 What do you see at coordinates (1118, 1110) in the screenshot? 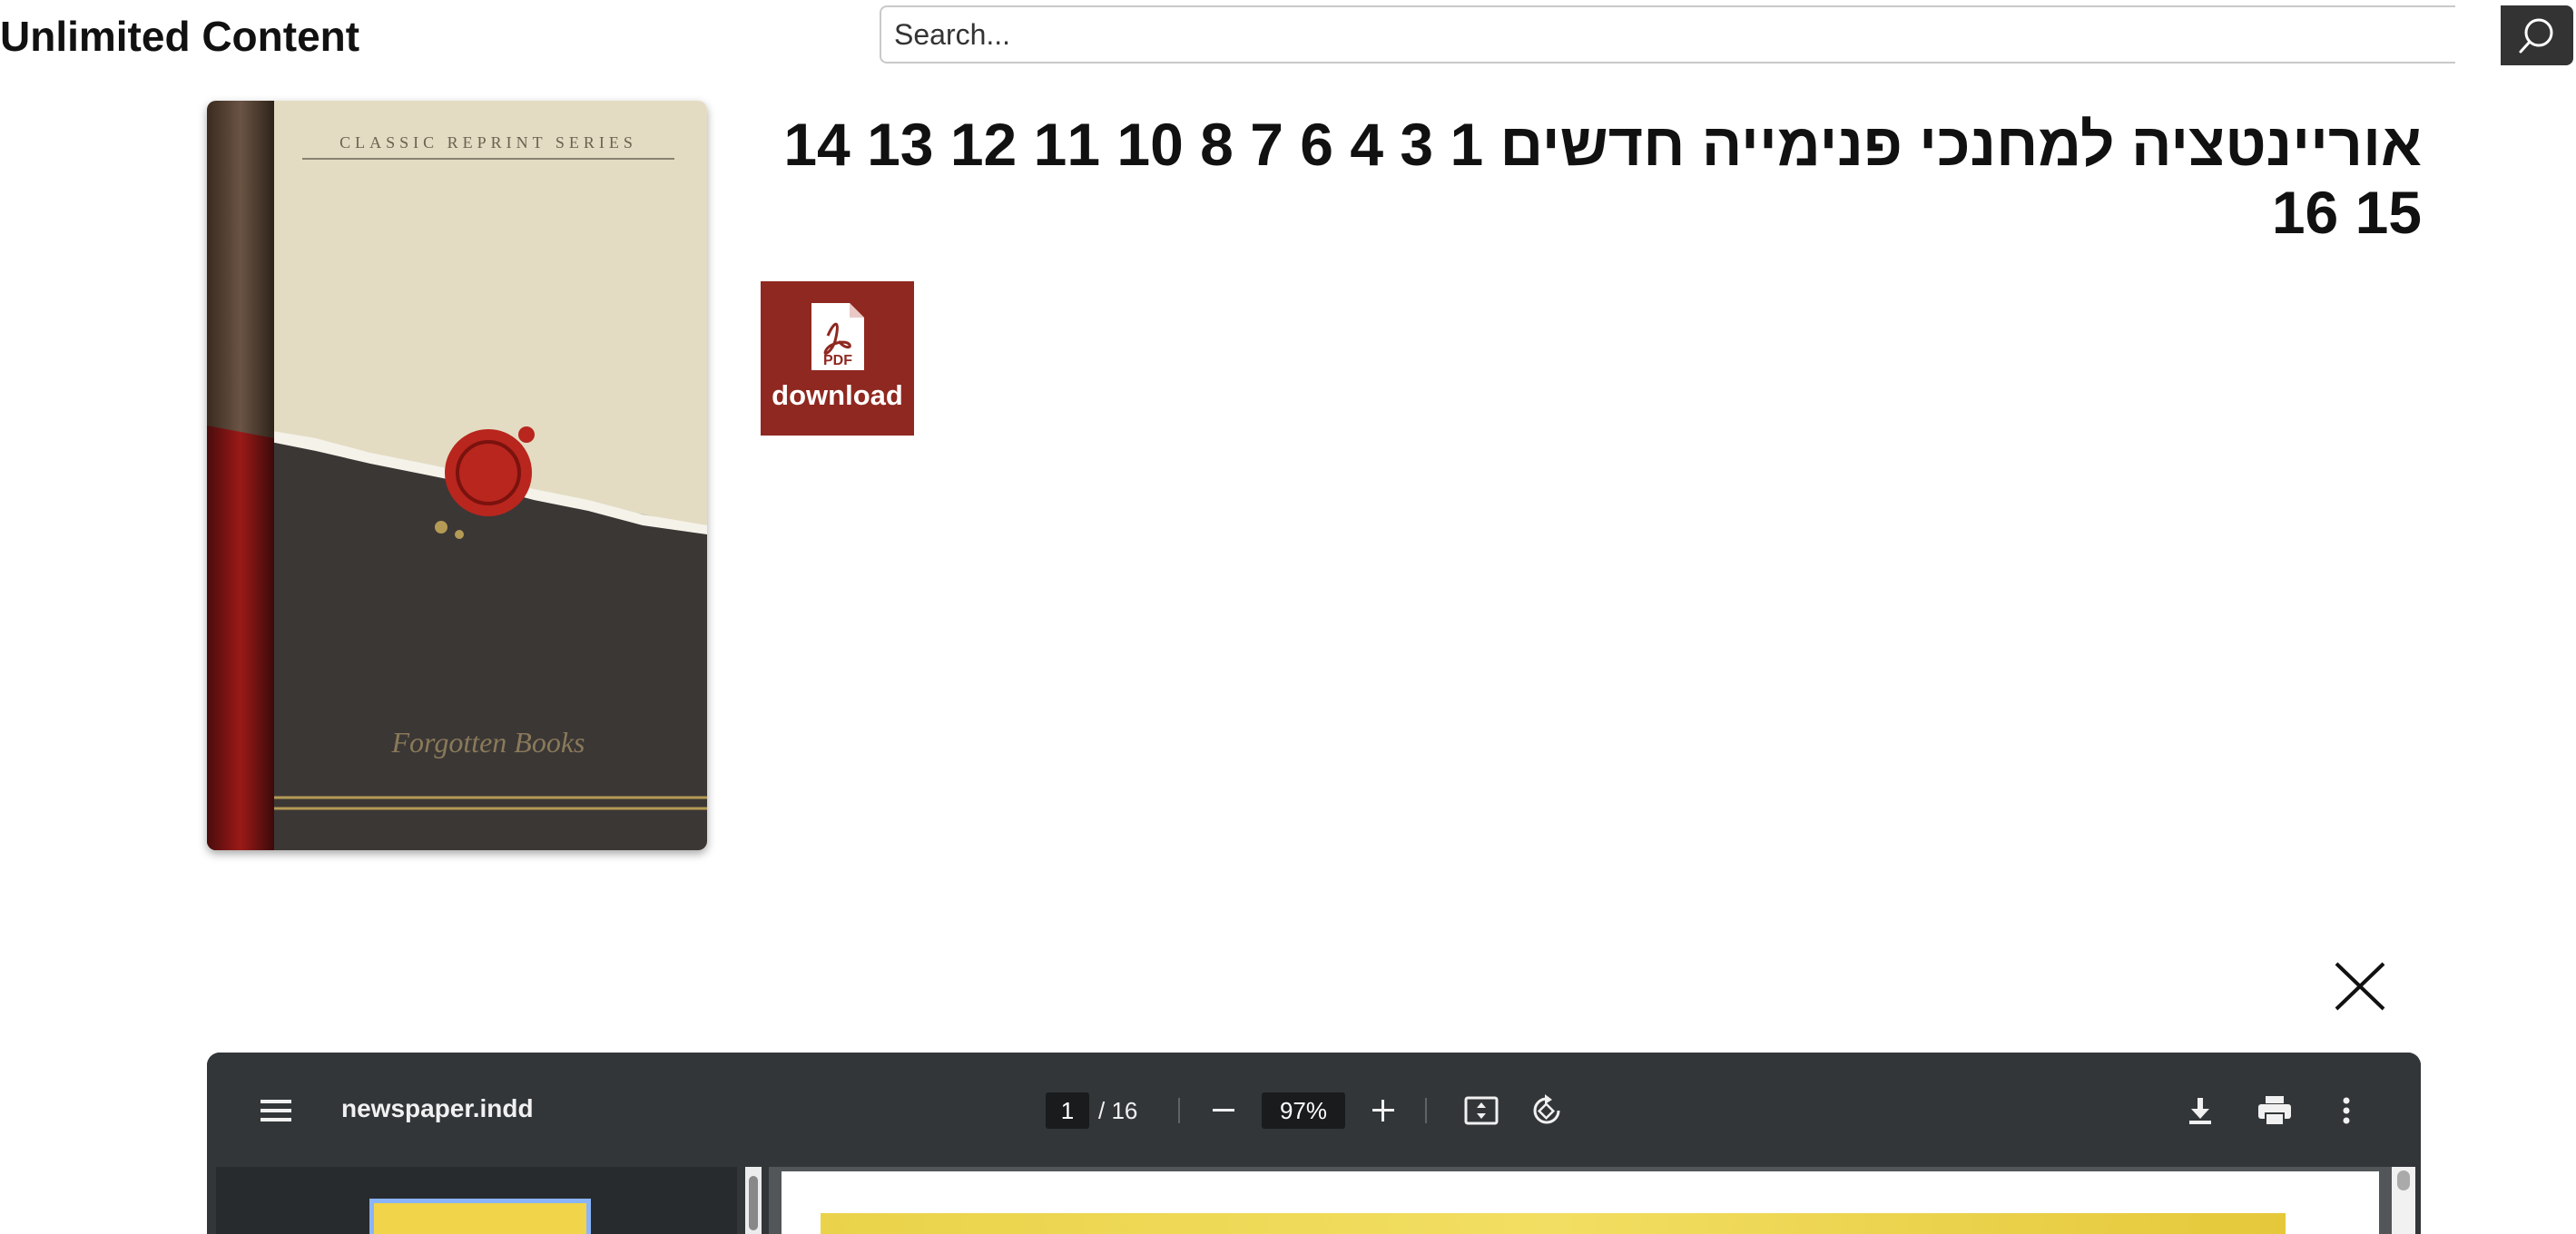
I see `page-total: / 16` at bounding box center [1118, 1110].